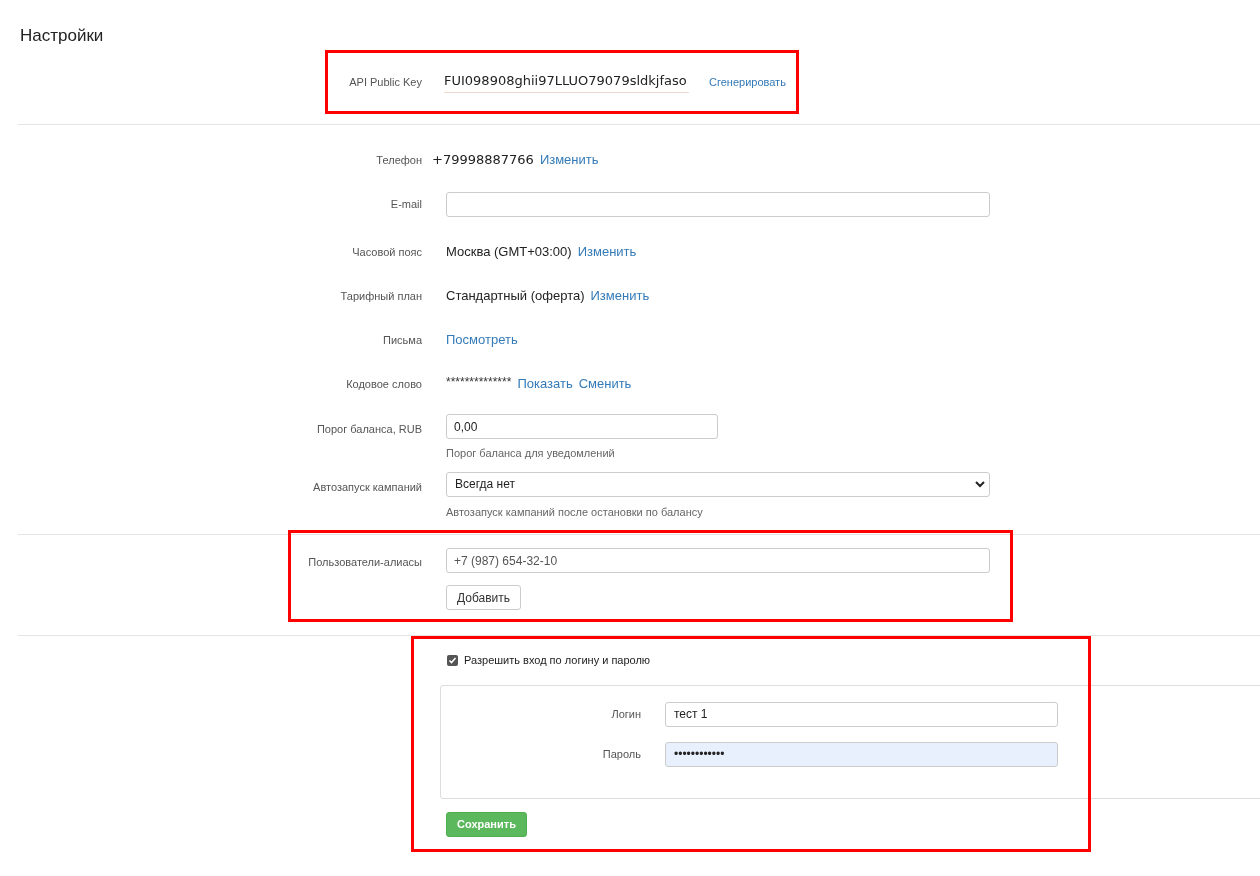  Describe the element at coordinates (718, 484) in the screenshot. I see `select-dropdown: Всегда нет` at that location.